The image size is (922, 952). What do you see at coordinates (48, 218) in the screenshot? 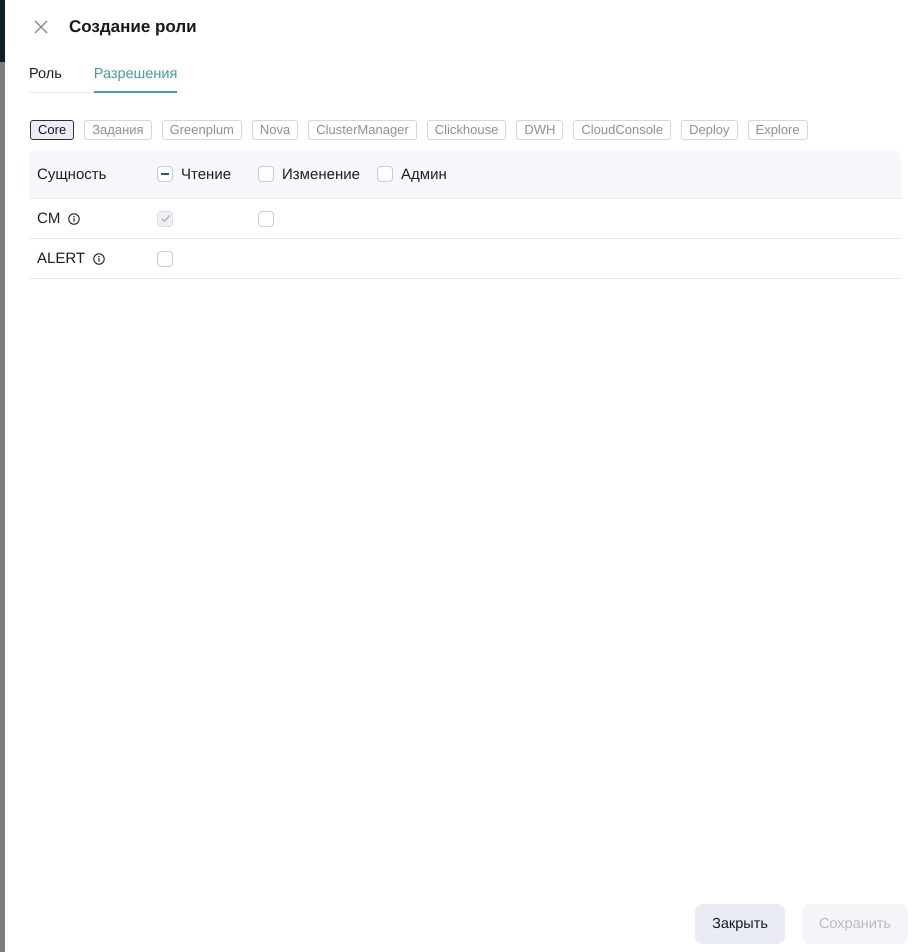
I see `entity-name: CM` at bounding box center [48, 218].